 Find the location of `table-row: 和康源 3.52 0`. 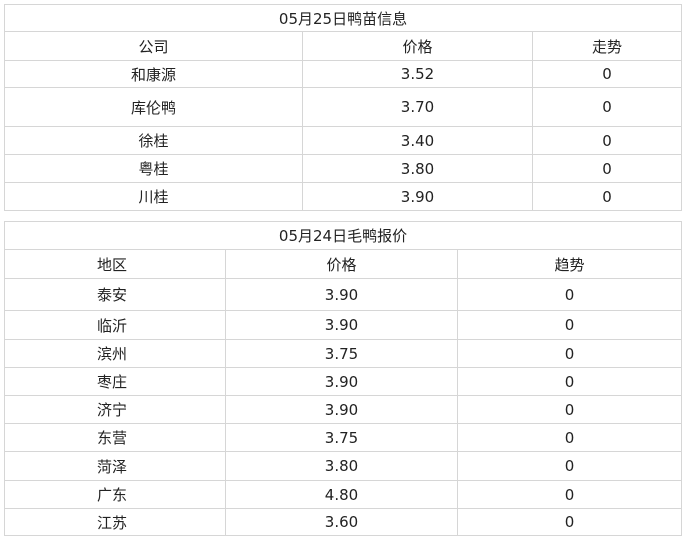

table-row: 和康源 3.52 0 is located at coordinates (343, 74).